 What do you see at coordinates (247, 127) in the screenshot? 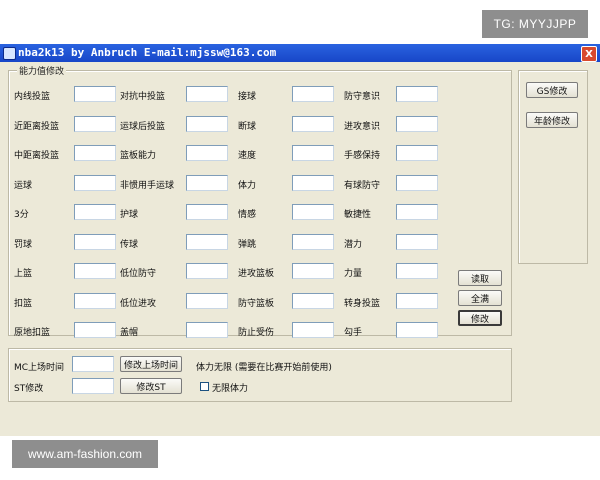
I see `ability-label: 断球` at bounding box center [247, 127].